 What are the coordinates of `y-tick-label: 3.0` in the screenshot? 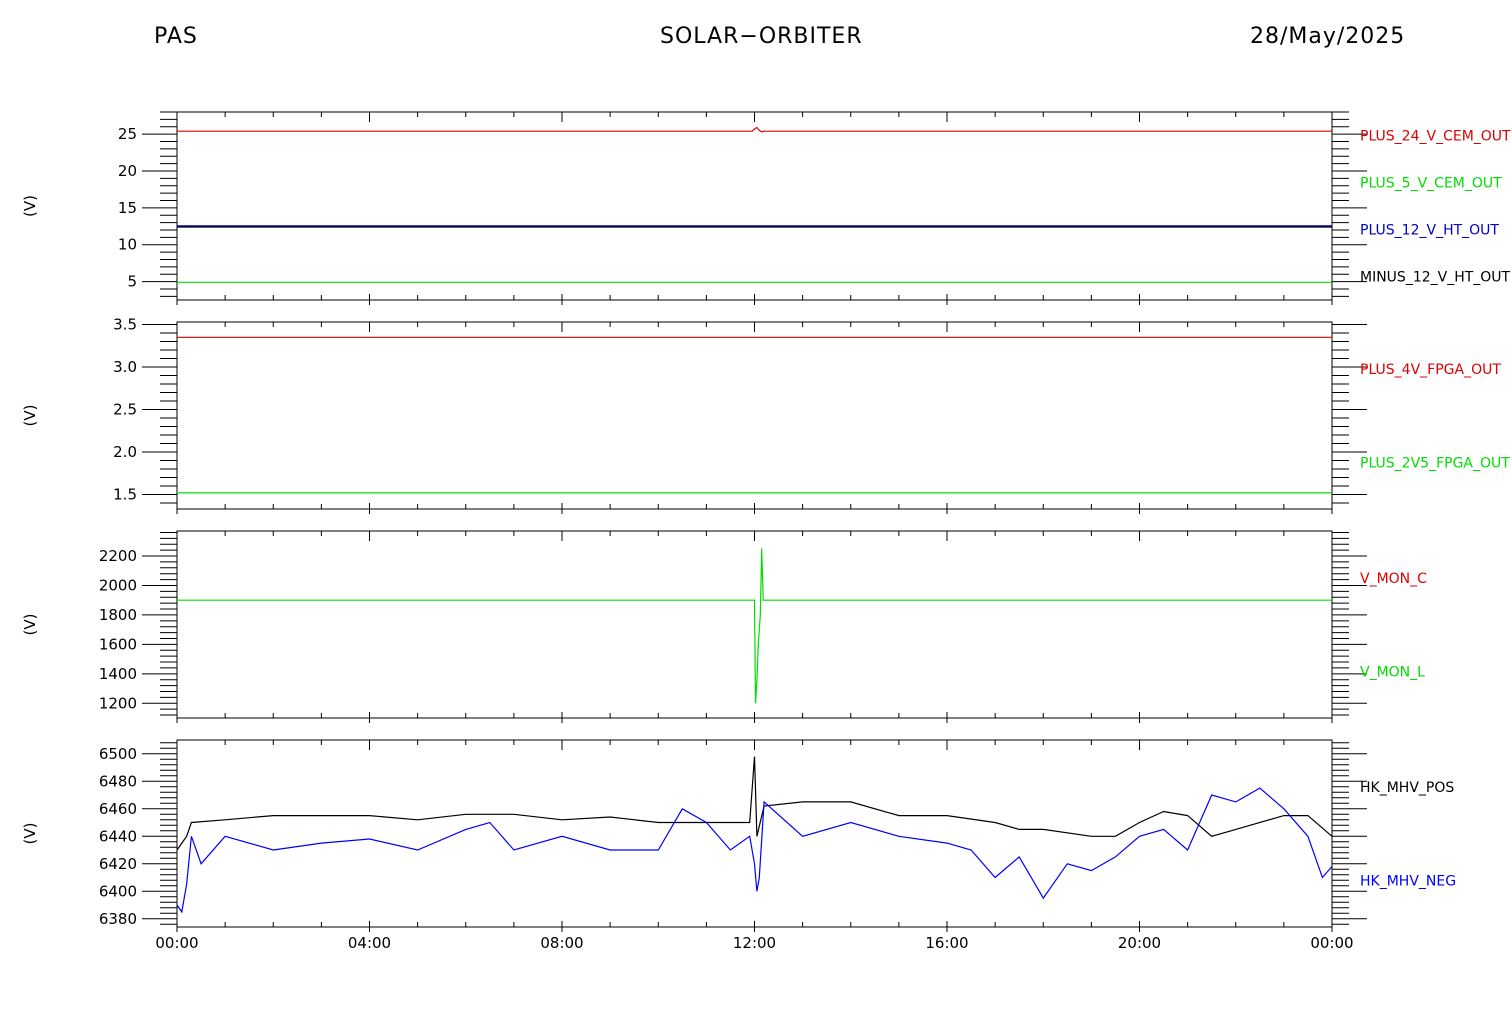 It's located at (125, 367).